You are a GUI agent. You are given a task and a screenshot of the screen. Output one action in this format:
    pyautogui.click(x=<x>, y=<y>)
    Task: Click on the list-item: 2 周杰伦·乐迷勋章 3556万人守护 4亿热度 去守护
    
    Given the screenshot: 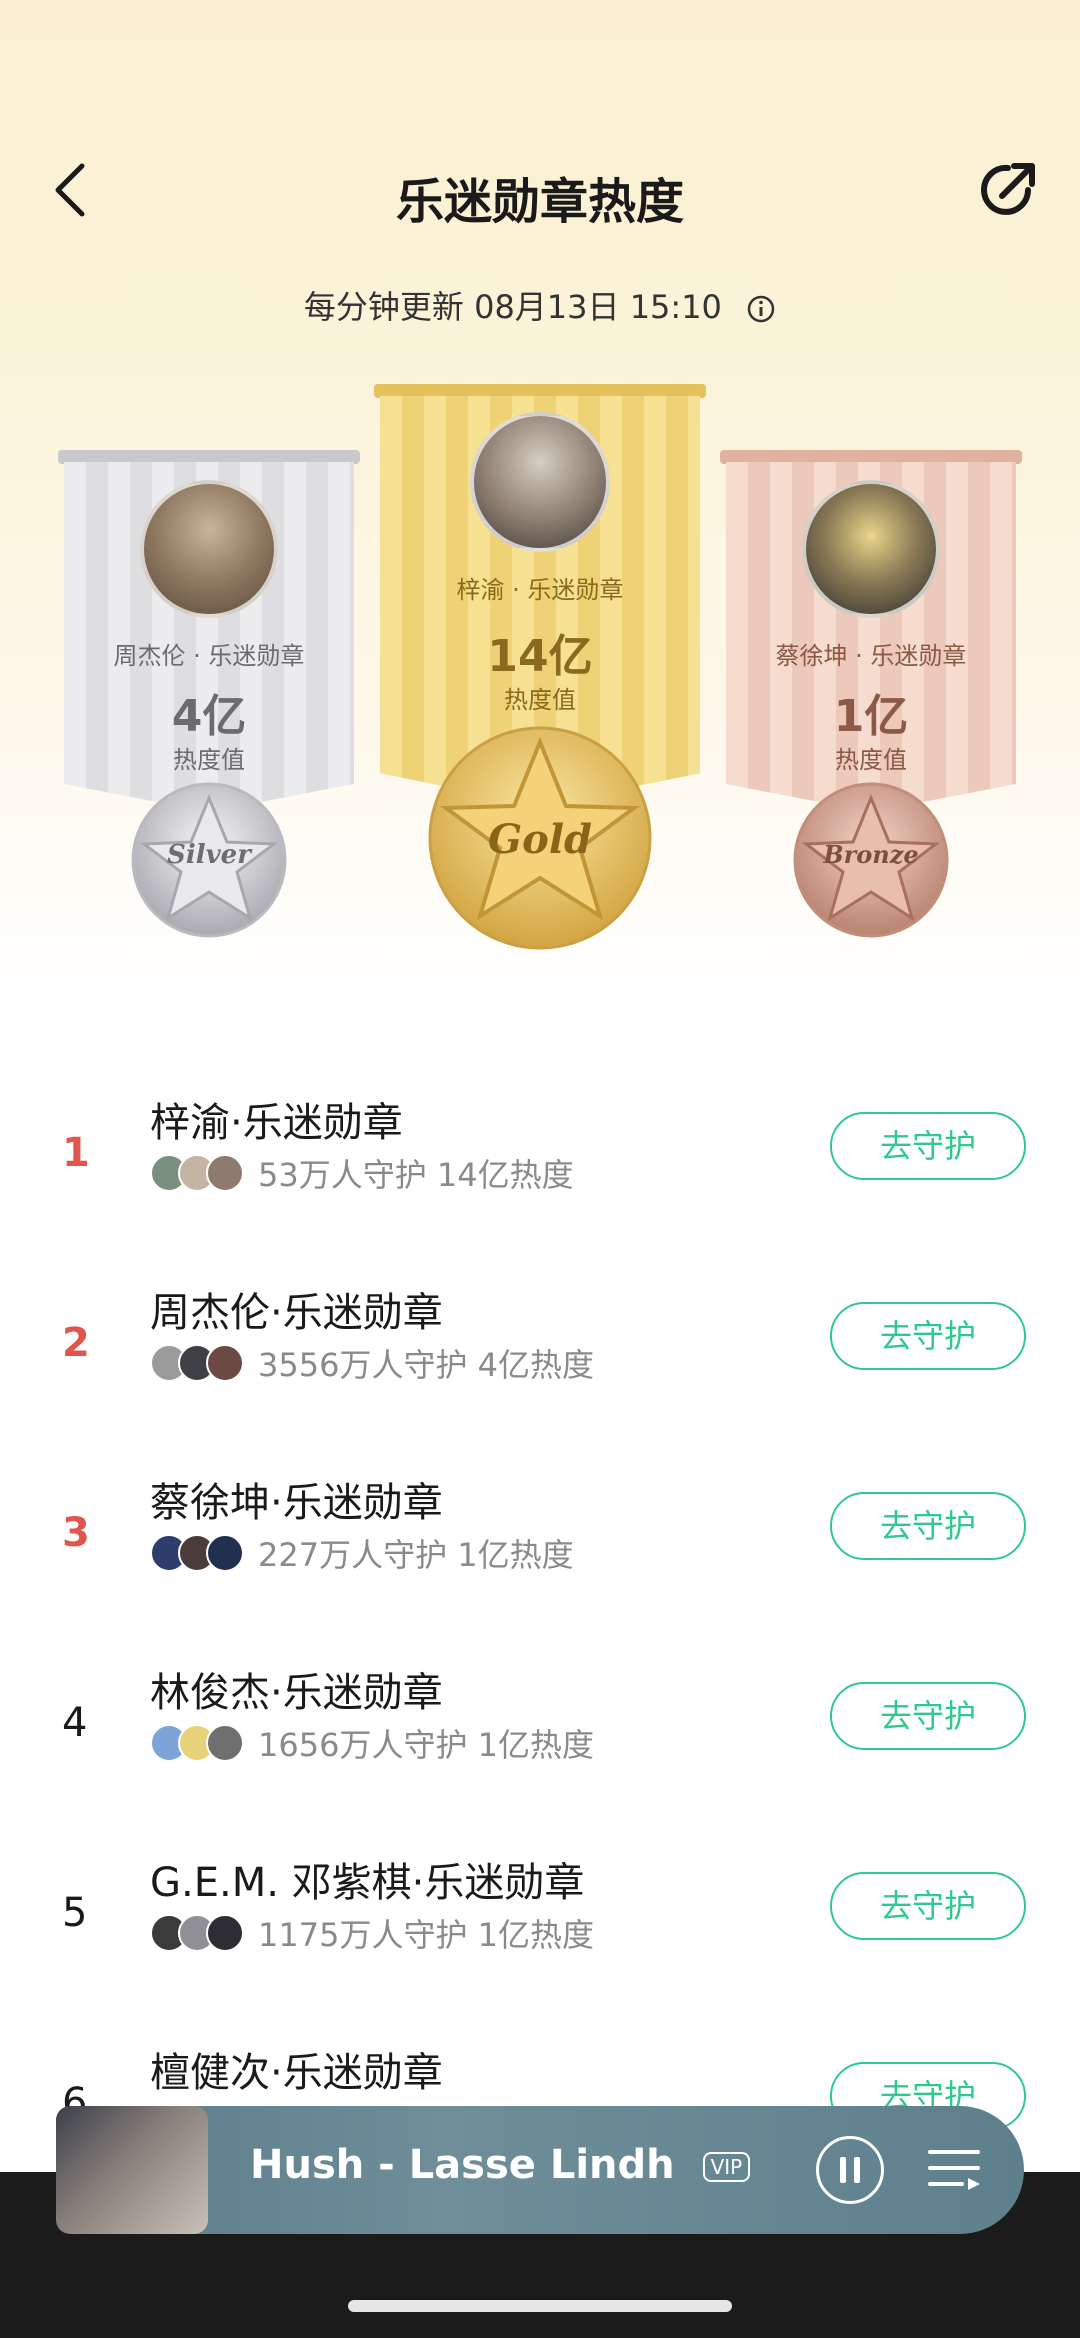 What is the action you would take?
    pyautogui.click(x=540, y=1375)
    